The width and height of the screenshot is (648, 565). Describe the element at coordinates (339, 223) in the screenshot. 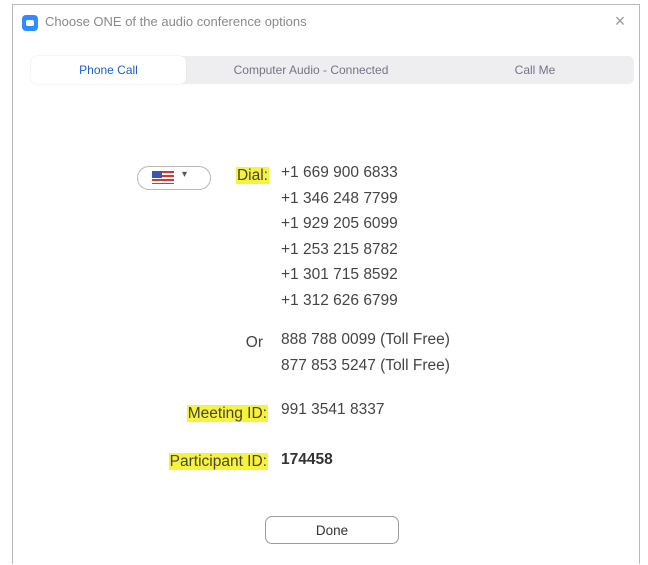

I see `phone-number: +1 929 205 6099` at that location.